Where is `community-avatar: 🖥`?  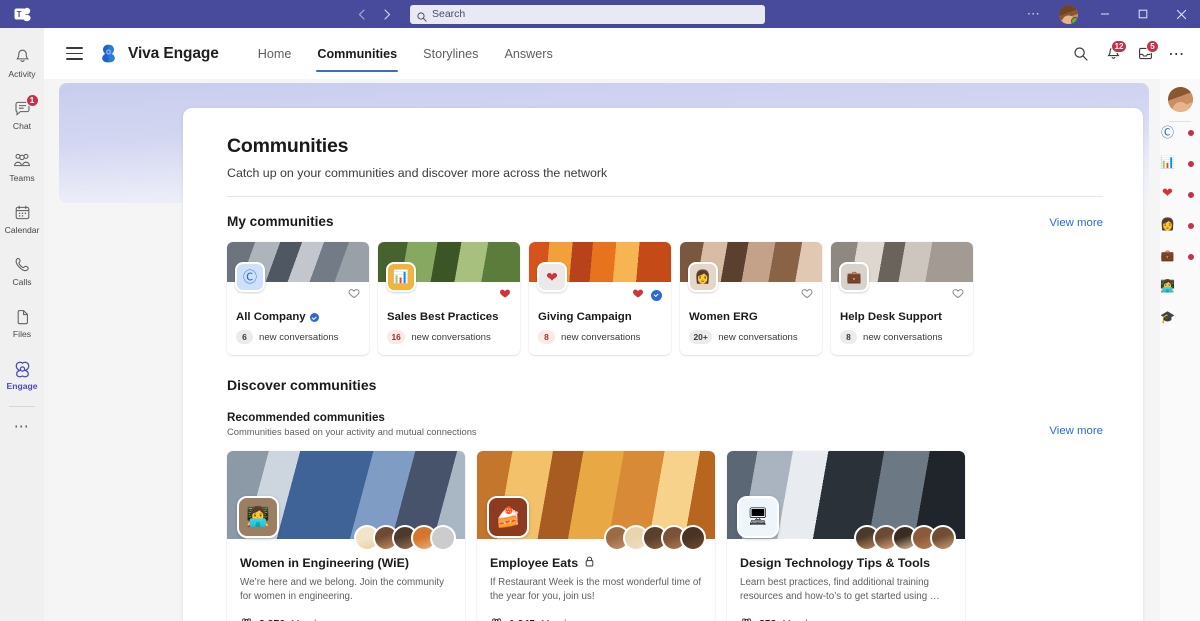
community-avatar: 🖥 is located at coordinates (758, 517).